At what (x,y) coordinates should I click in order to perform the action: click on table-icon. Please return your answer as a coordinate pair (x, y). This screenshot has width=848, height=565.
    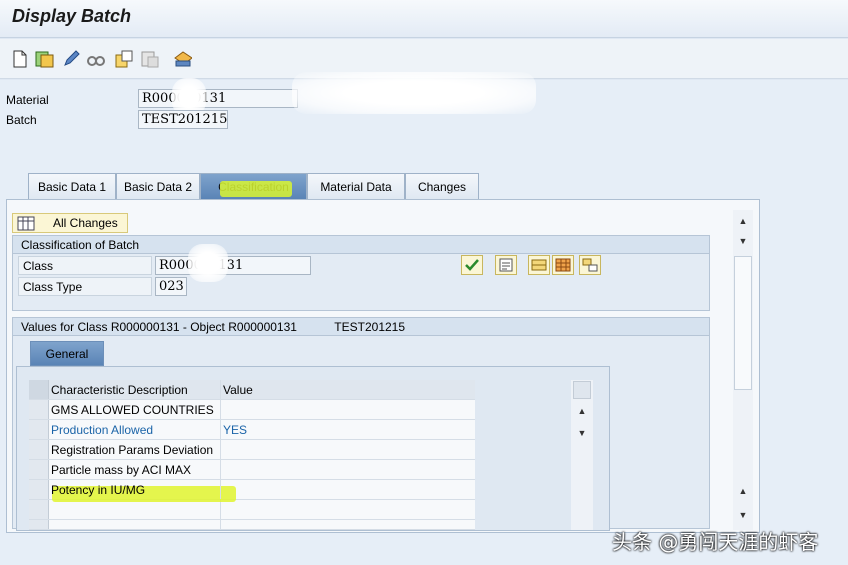
    Looking at the image, I should click on (26, 225).